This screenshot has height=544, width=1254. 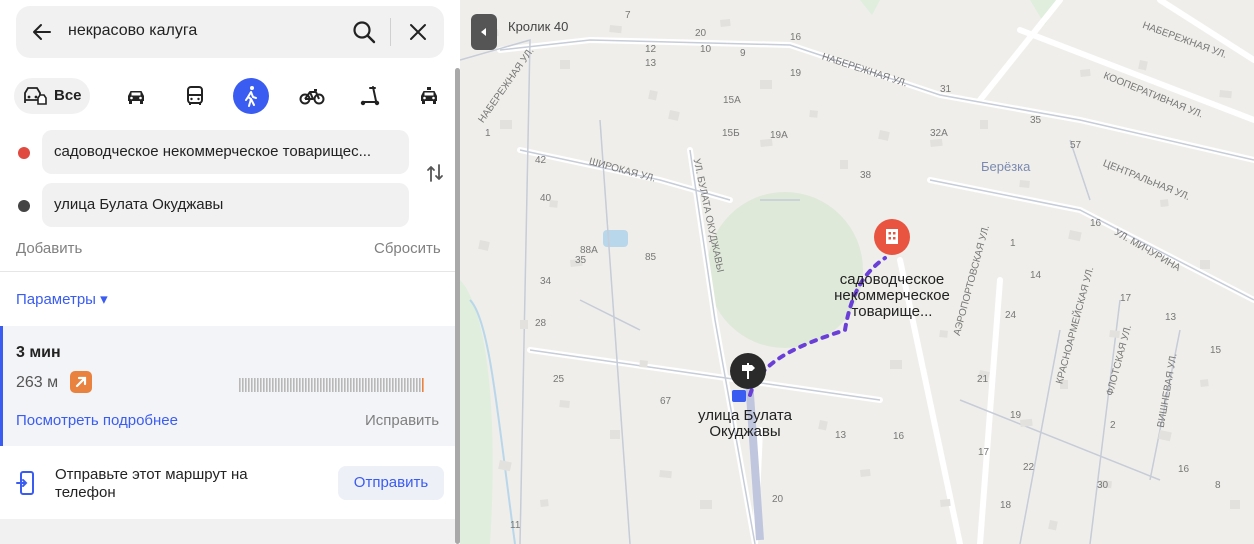 I want to click on chevron-left-icon, so click(x=483, y=32).